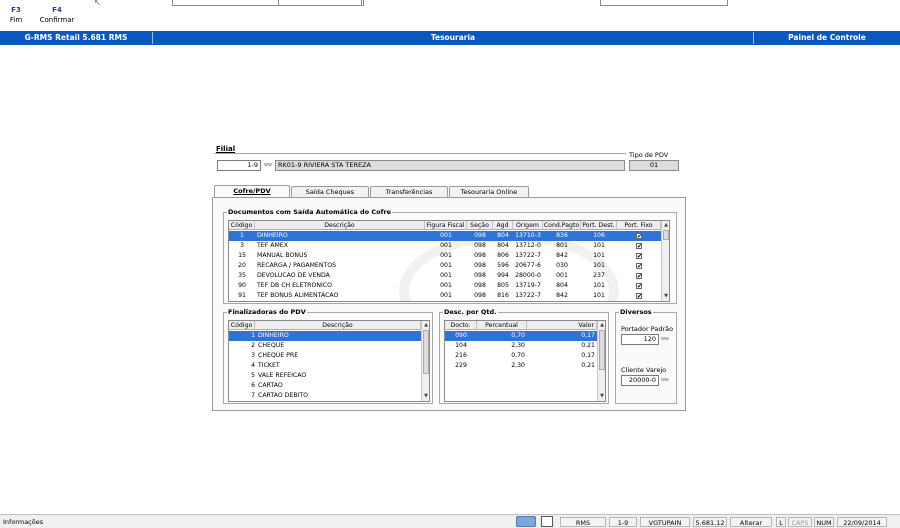 The width and height of the screenshot is (900, 528). I want to click on cell-docto: 104, so click(461, 345).